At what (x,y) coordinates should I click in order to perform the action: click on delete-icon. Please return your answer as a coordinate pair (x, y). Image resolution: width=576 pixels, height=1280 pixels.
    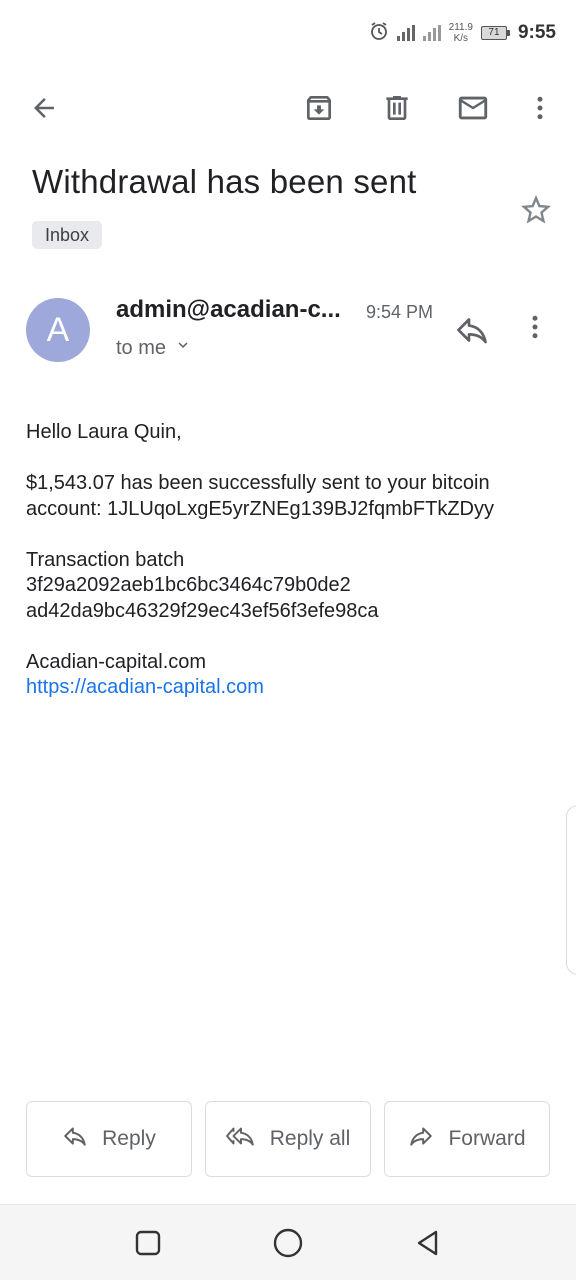
    Looking at the image, I should click on (397, 108).